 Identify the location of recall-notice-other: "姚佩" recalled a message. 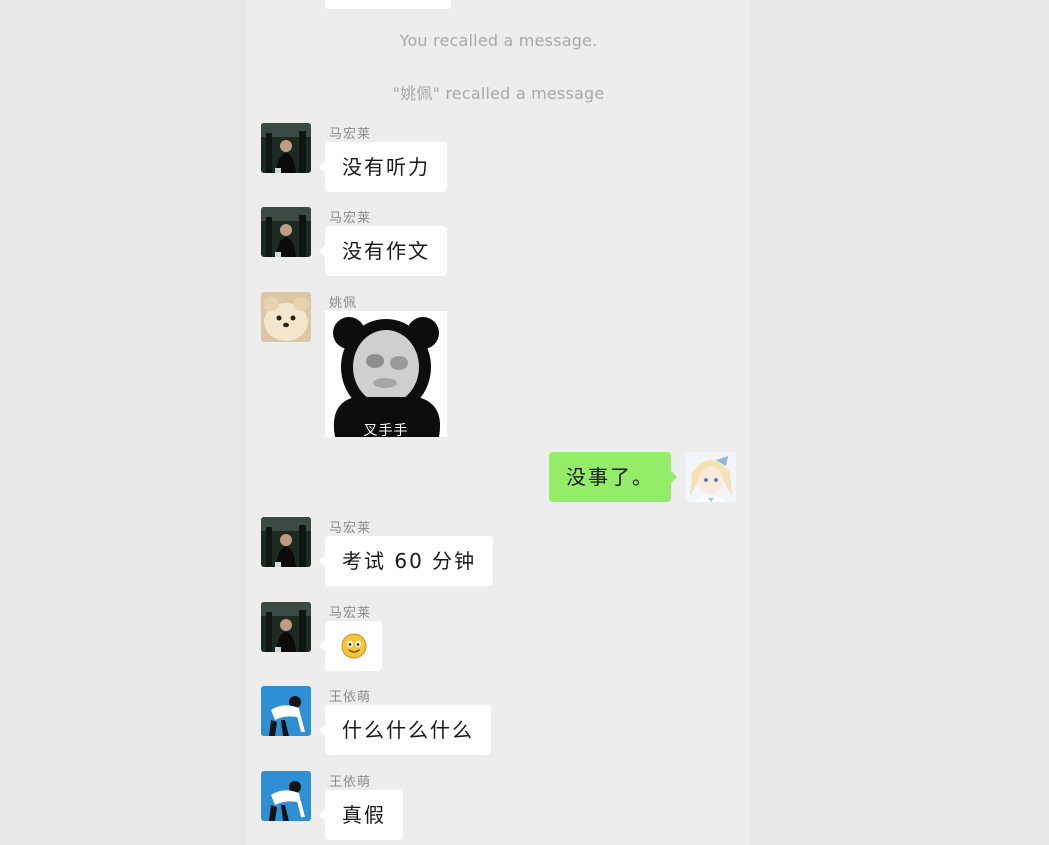
(498, 93).